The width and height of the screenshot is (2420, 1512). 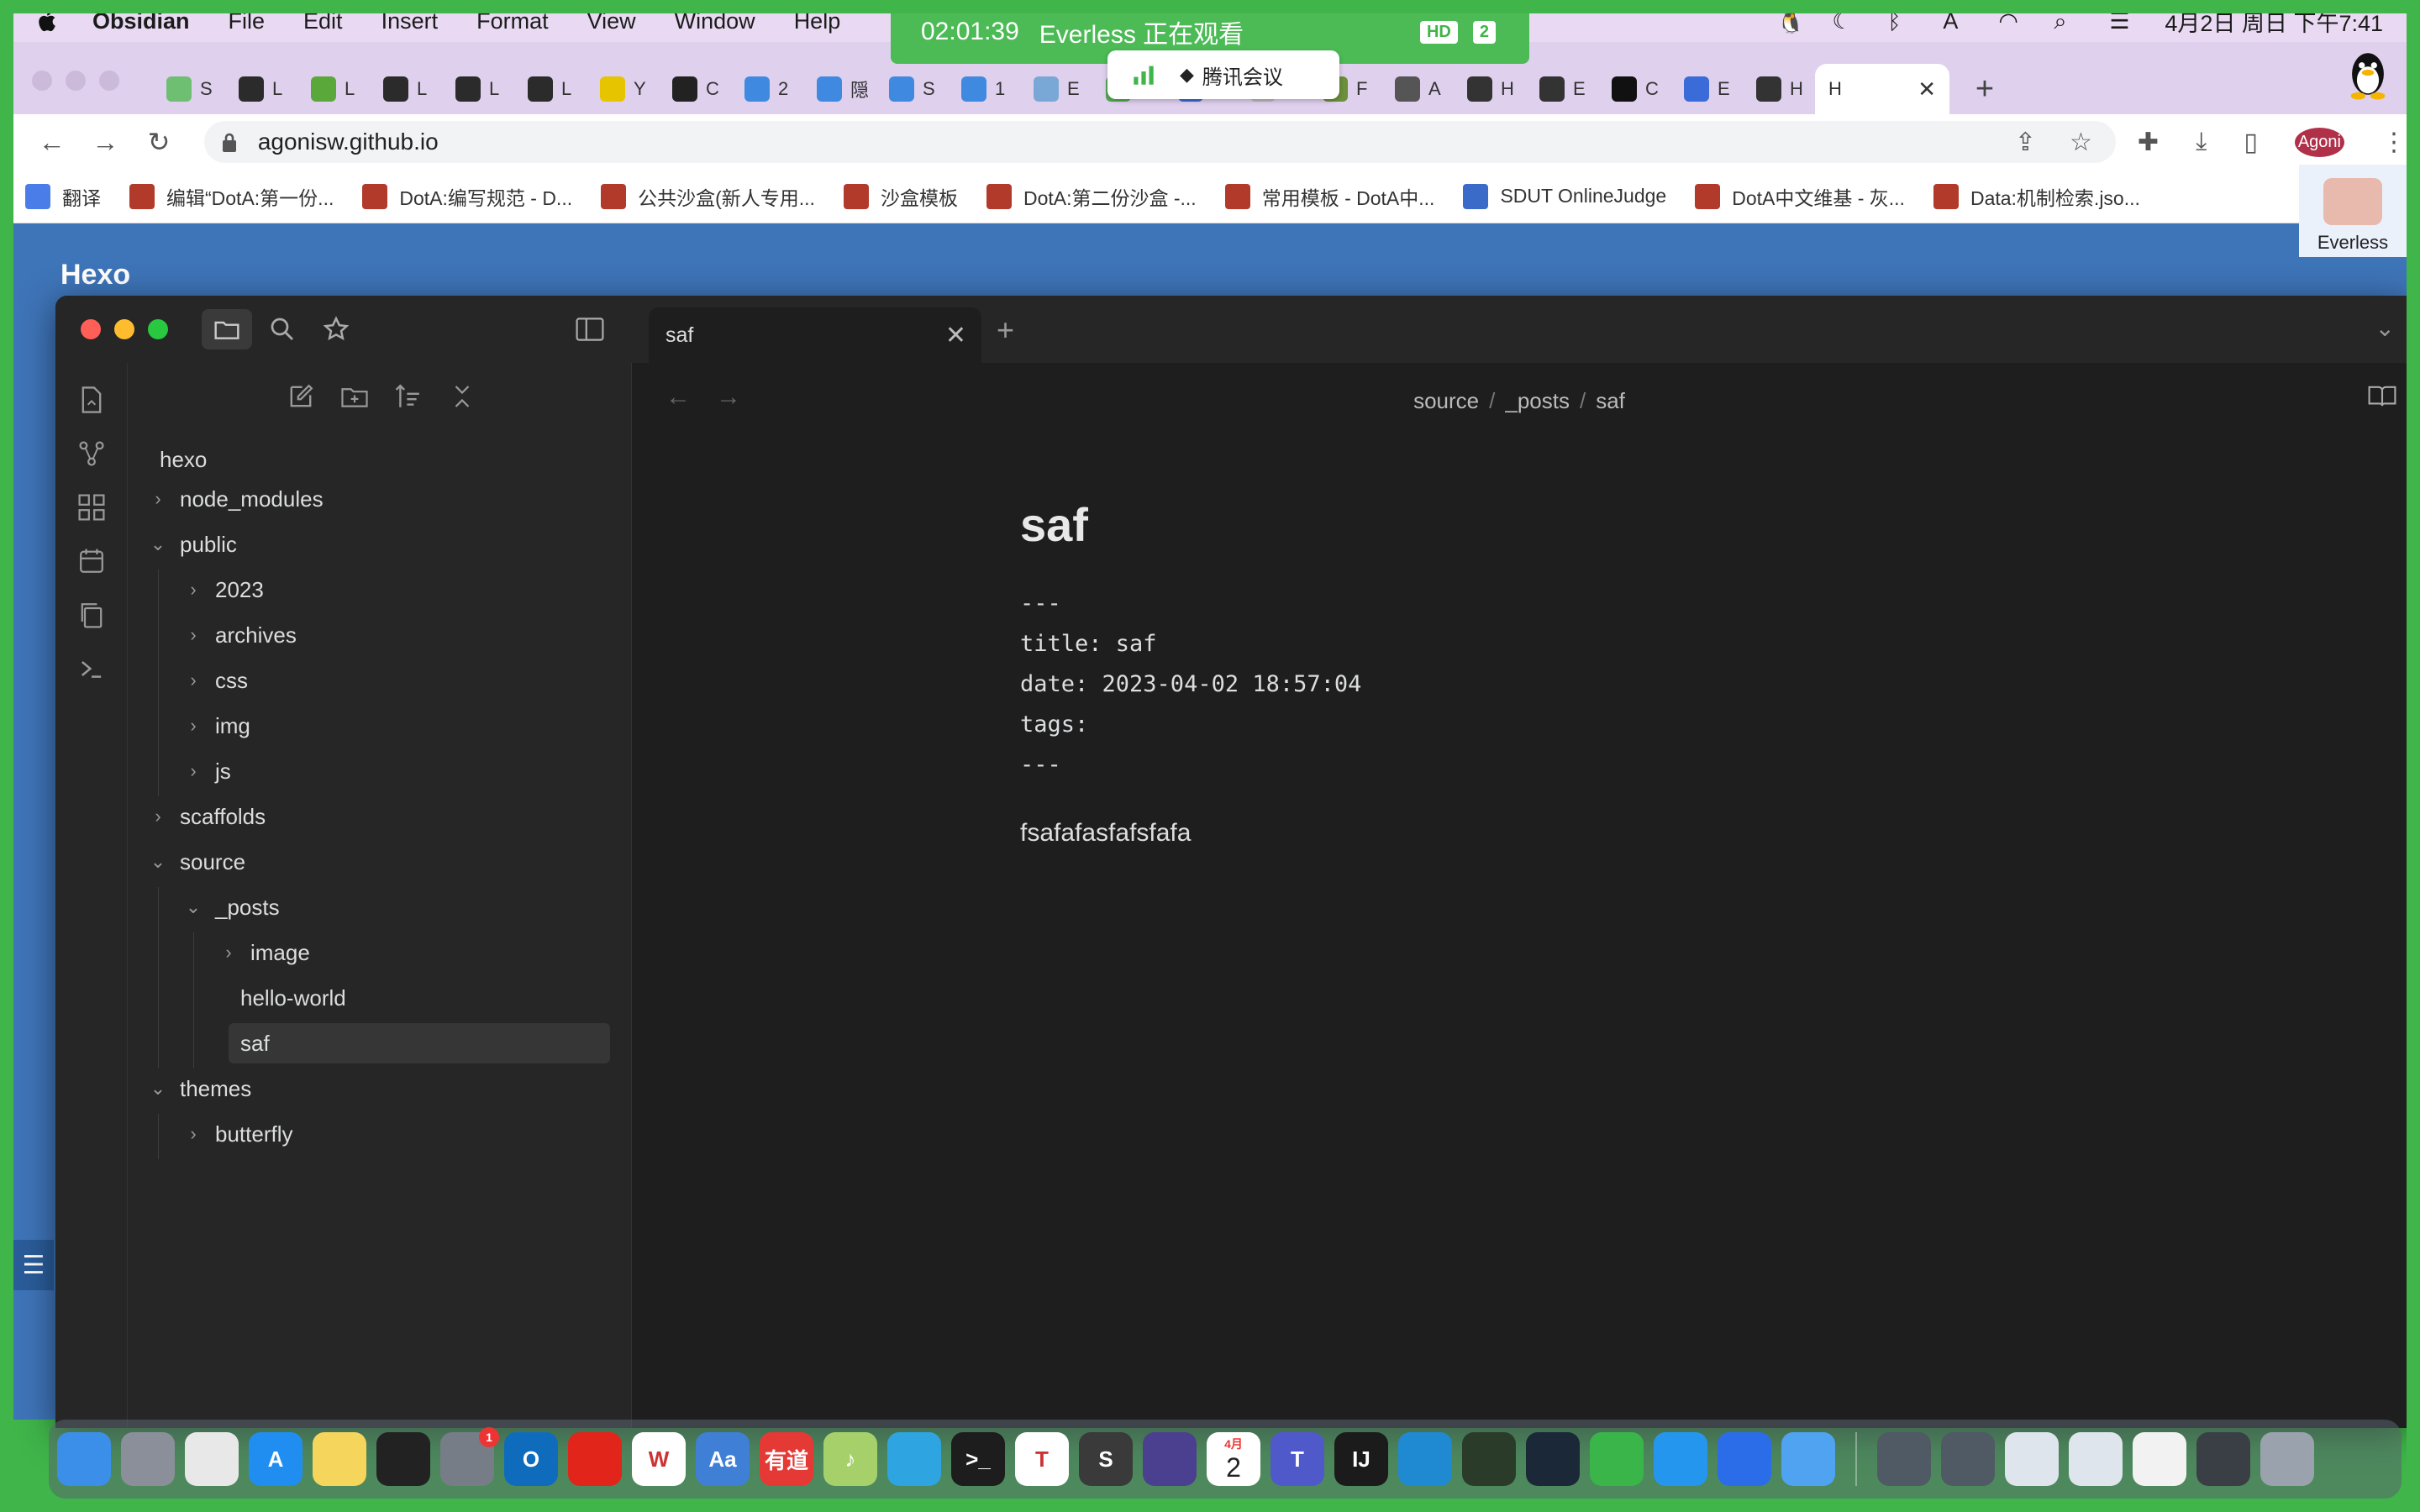 I want to click on menu-insert: Insert, so click(x=410, y=21).